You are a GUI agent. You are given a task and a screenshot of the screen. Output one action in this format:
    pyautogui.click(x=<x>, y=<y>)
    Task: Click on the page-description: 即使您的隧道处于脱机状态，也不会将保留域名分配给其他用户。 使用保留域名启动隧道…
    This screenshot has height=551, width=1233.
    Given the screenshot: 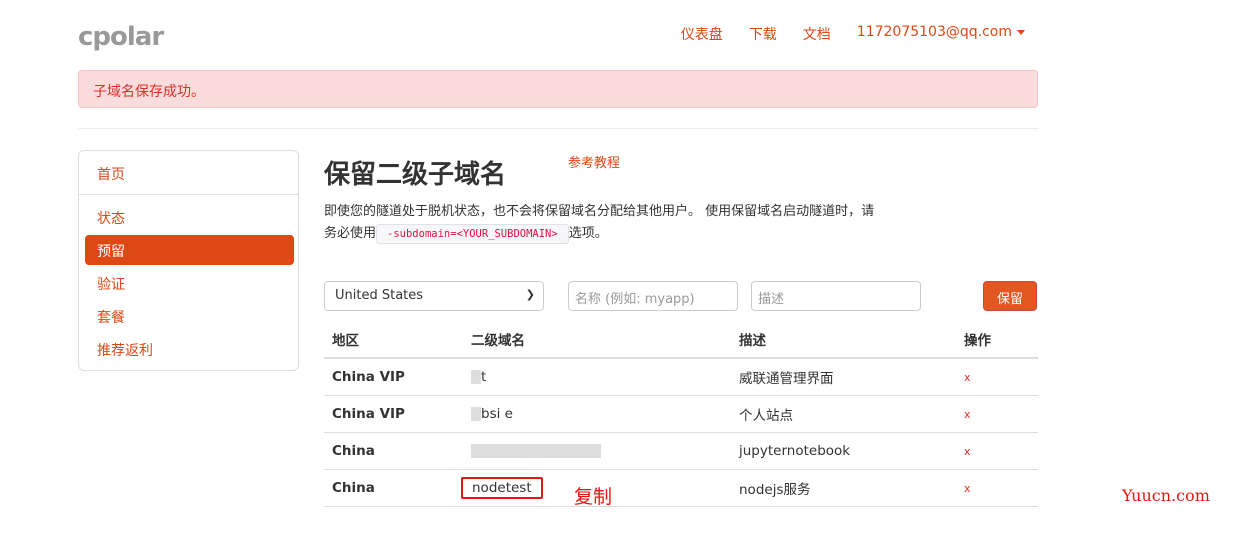 What is the action you would take?
    pyautogui.click(x=604, y=223)
    